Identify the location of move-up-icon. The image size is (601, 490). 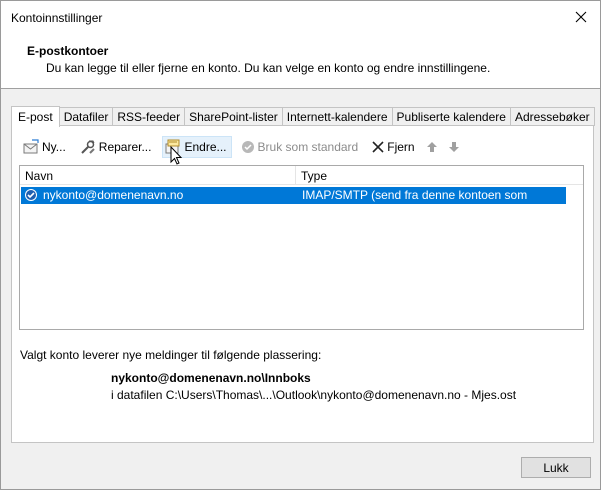
(432, 147).